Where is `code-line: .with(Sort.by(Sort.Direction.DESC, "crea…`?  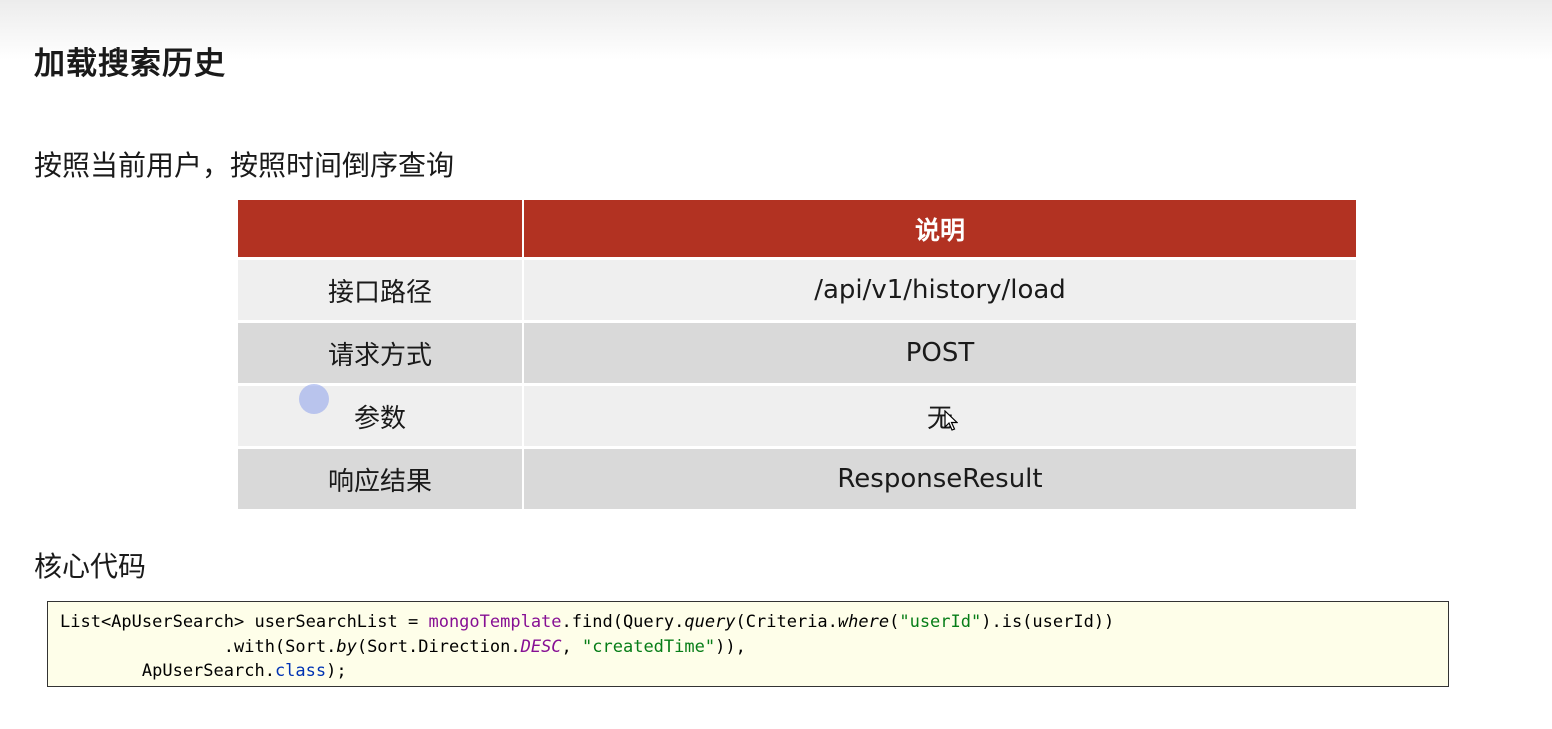
code-line: .with(Sort.by(Sort.Direction.DESC, "crea… is located at coordinates (403, 646).